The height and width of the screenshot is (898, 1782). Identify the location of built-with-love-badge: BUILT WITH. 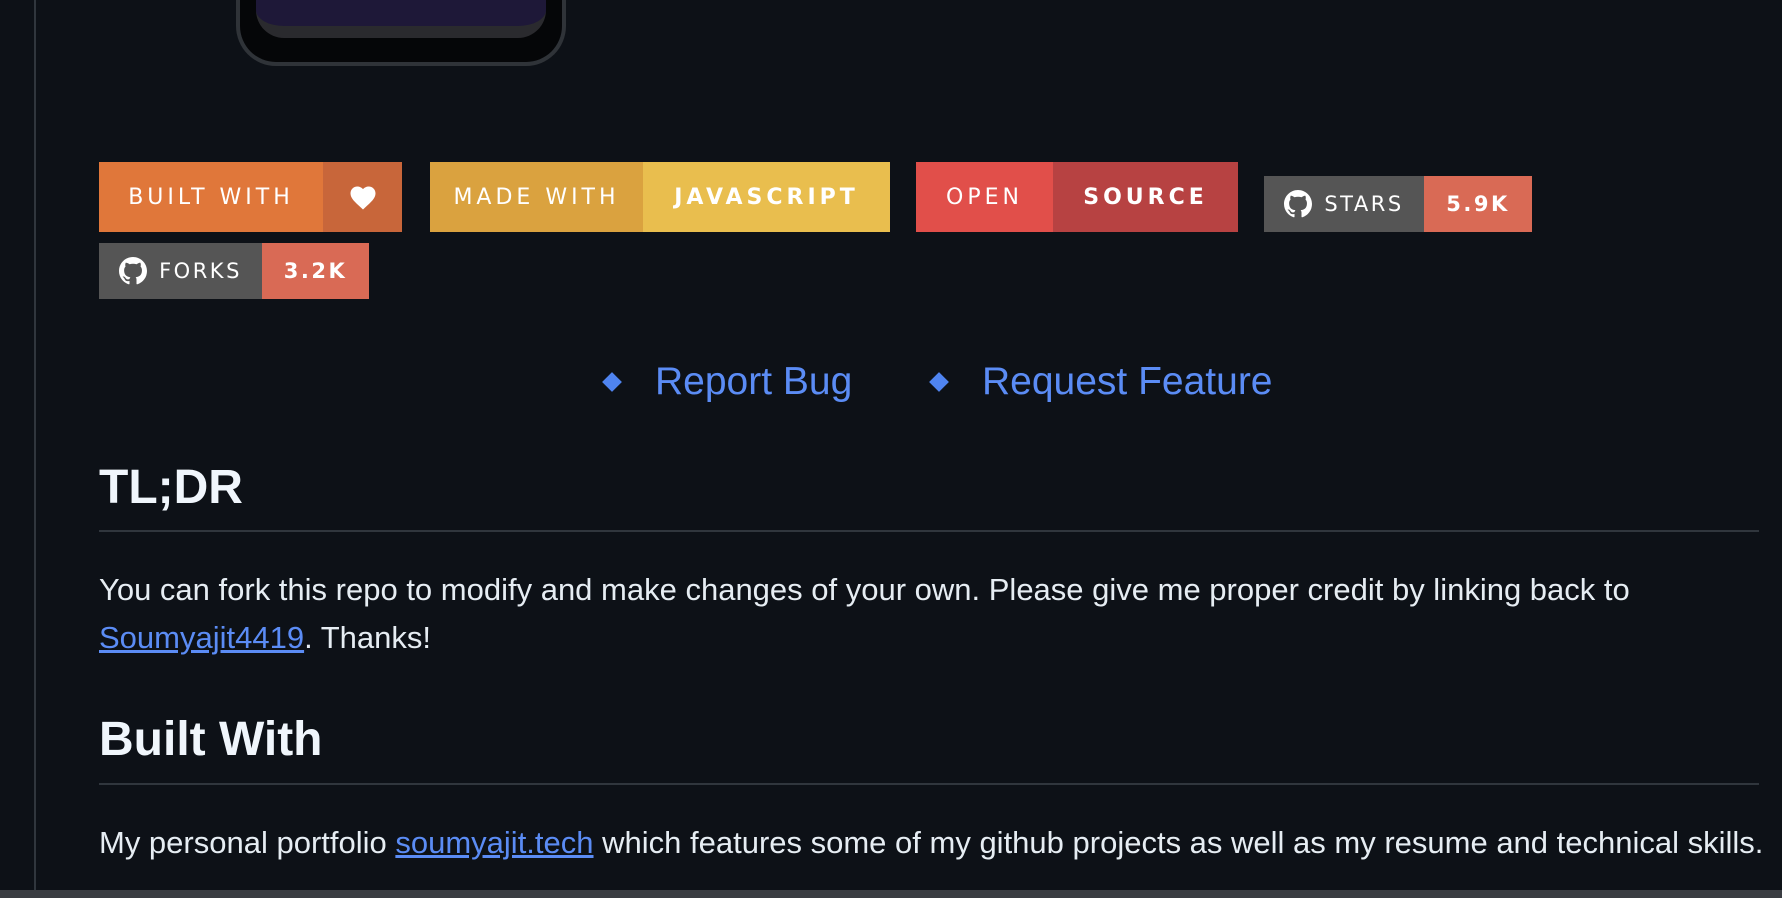
(250, 197).